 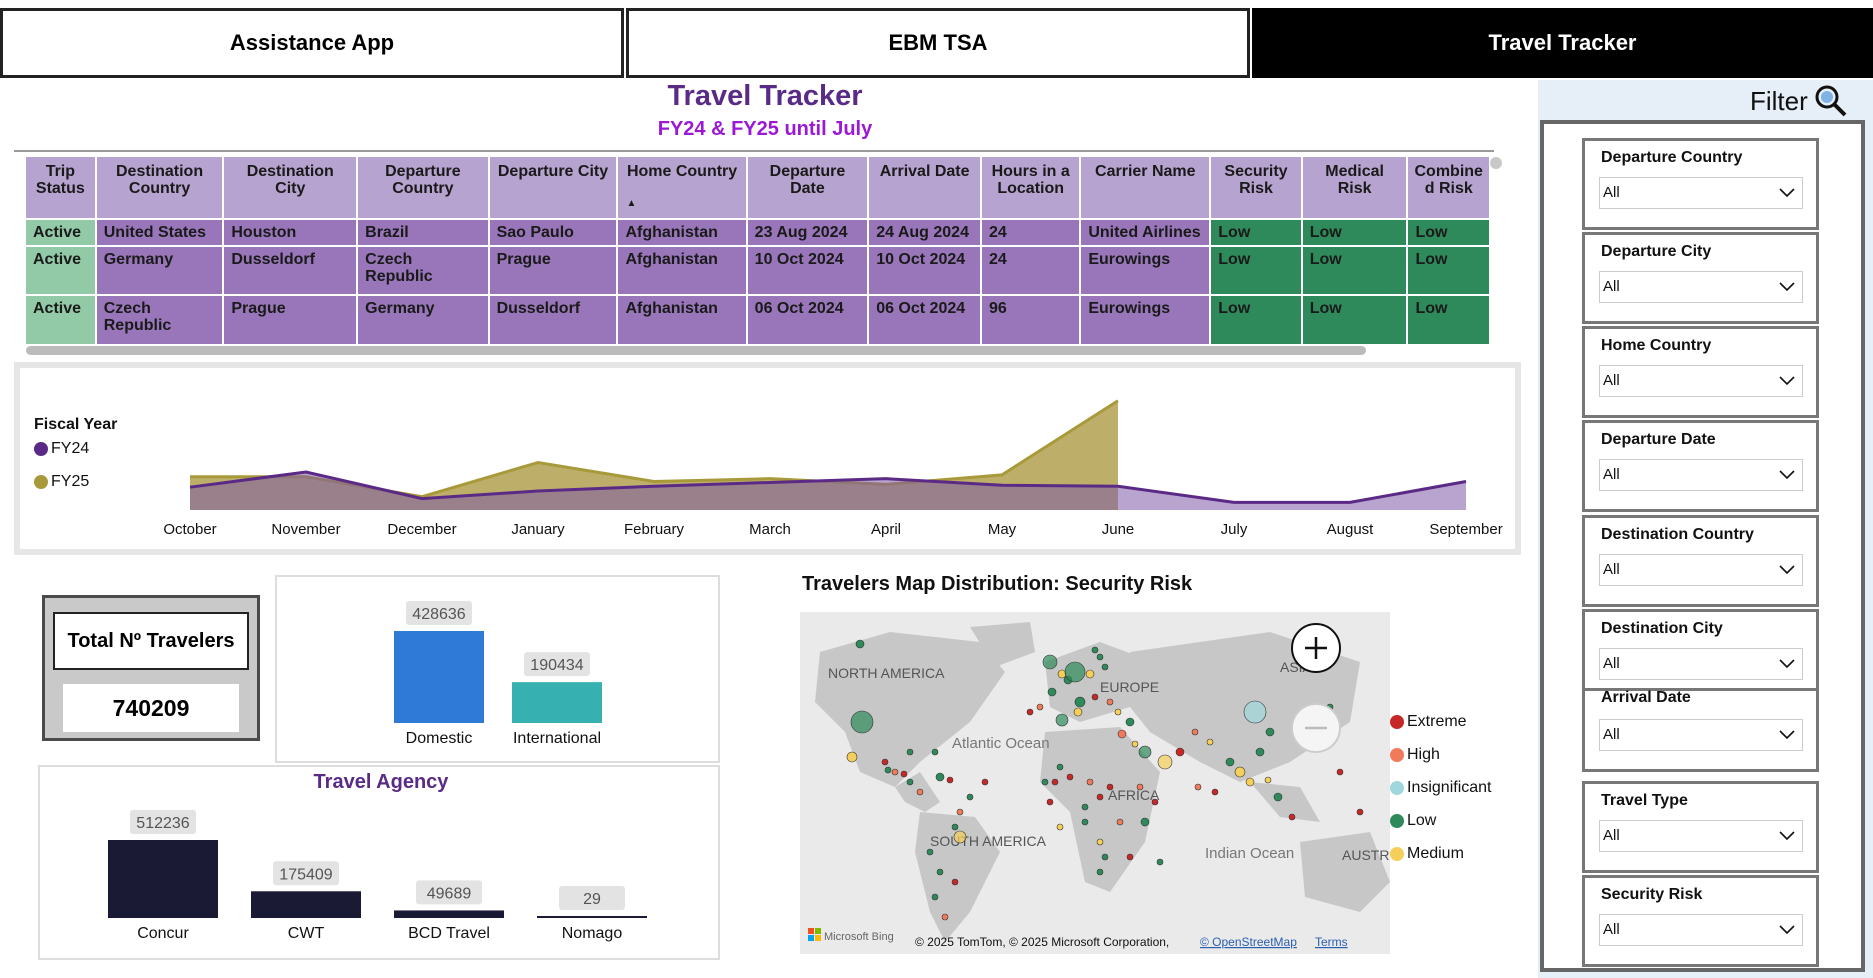 I want to click on zoom-out-button, so click(x=1316, y=728).